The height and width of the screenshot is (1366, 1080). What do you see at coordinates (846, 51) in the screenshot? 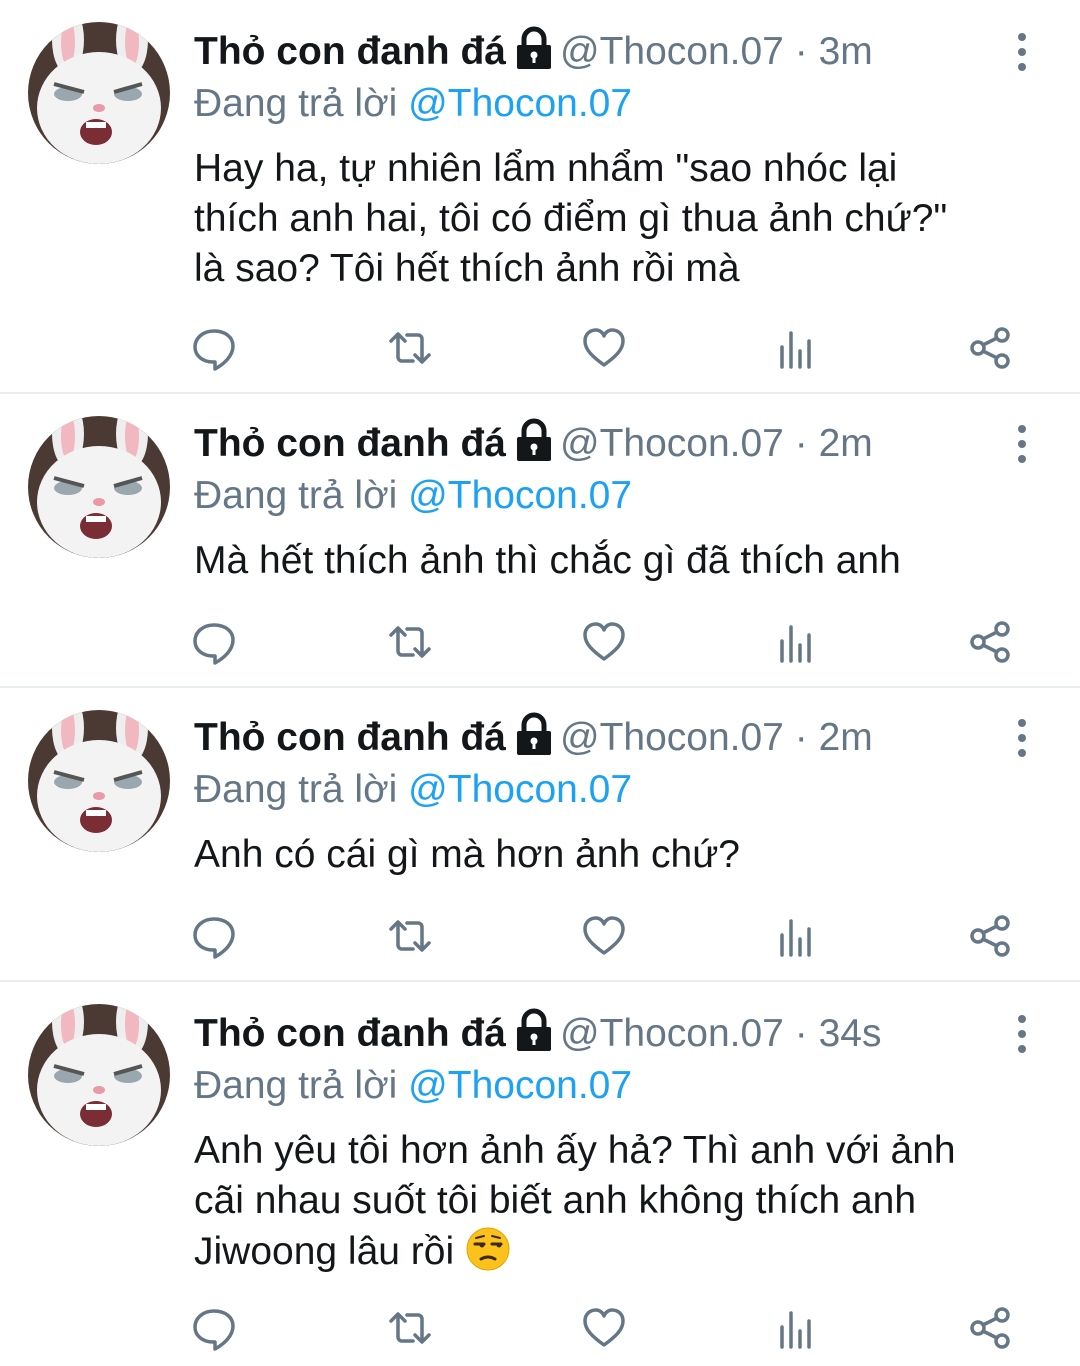
I see `timestamp: 3m` at bounding box center [846, 51].